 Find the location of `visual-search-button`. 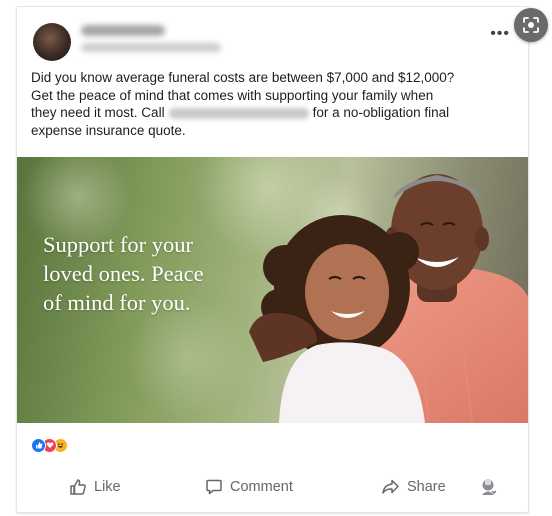

visual-search-button is located at coordinates (531, 25).